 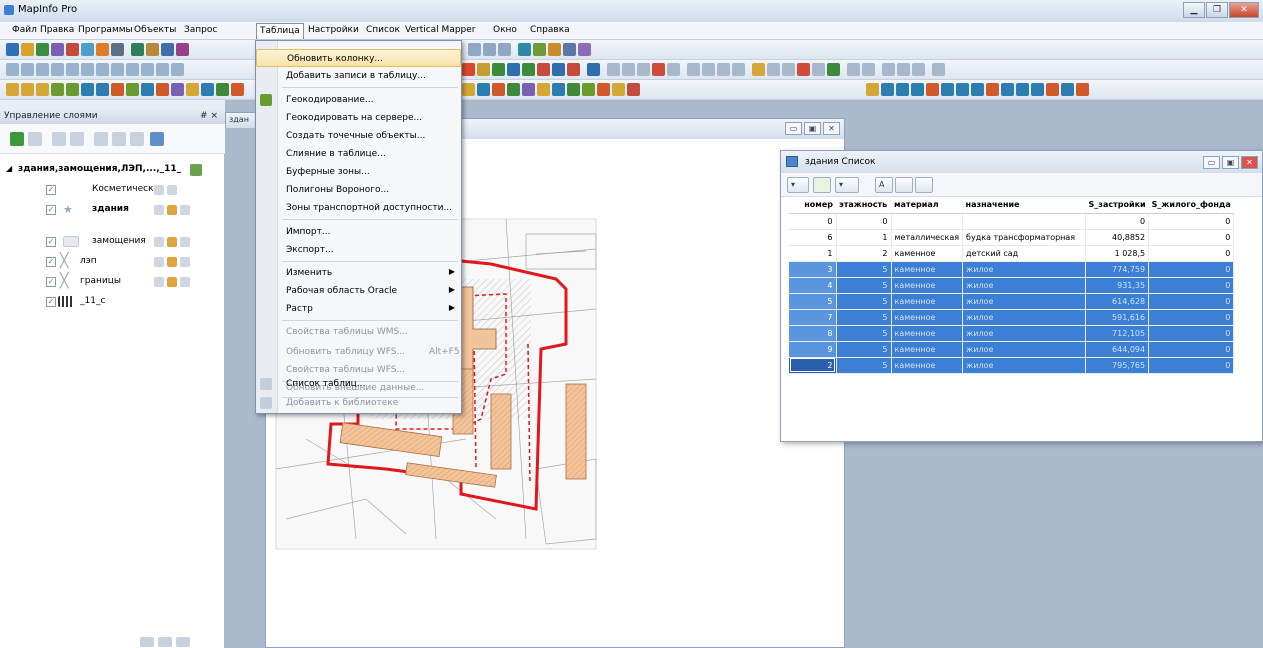 What do you see at coordinates (603, 89) in the screenshot?
I see `tool-mid-j-icon` at bounding box center [603, 89].